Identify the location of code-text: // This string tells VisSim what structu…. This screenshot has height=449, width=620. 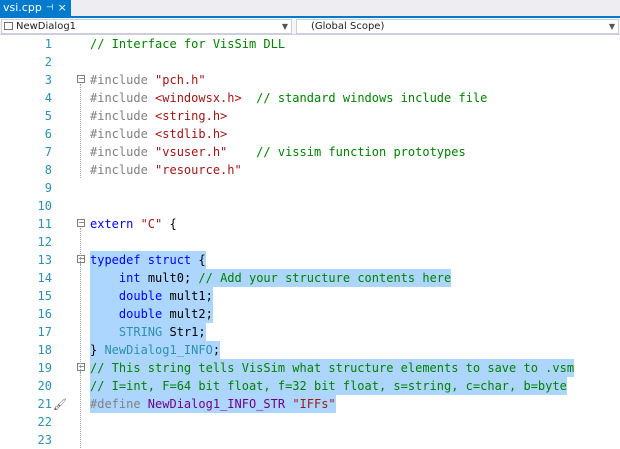
(332, 368).